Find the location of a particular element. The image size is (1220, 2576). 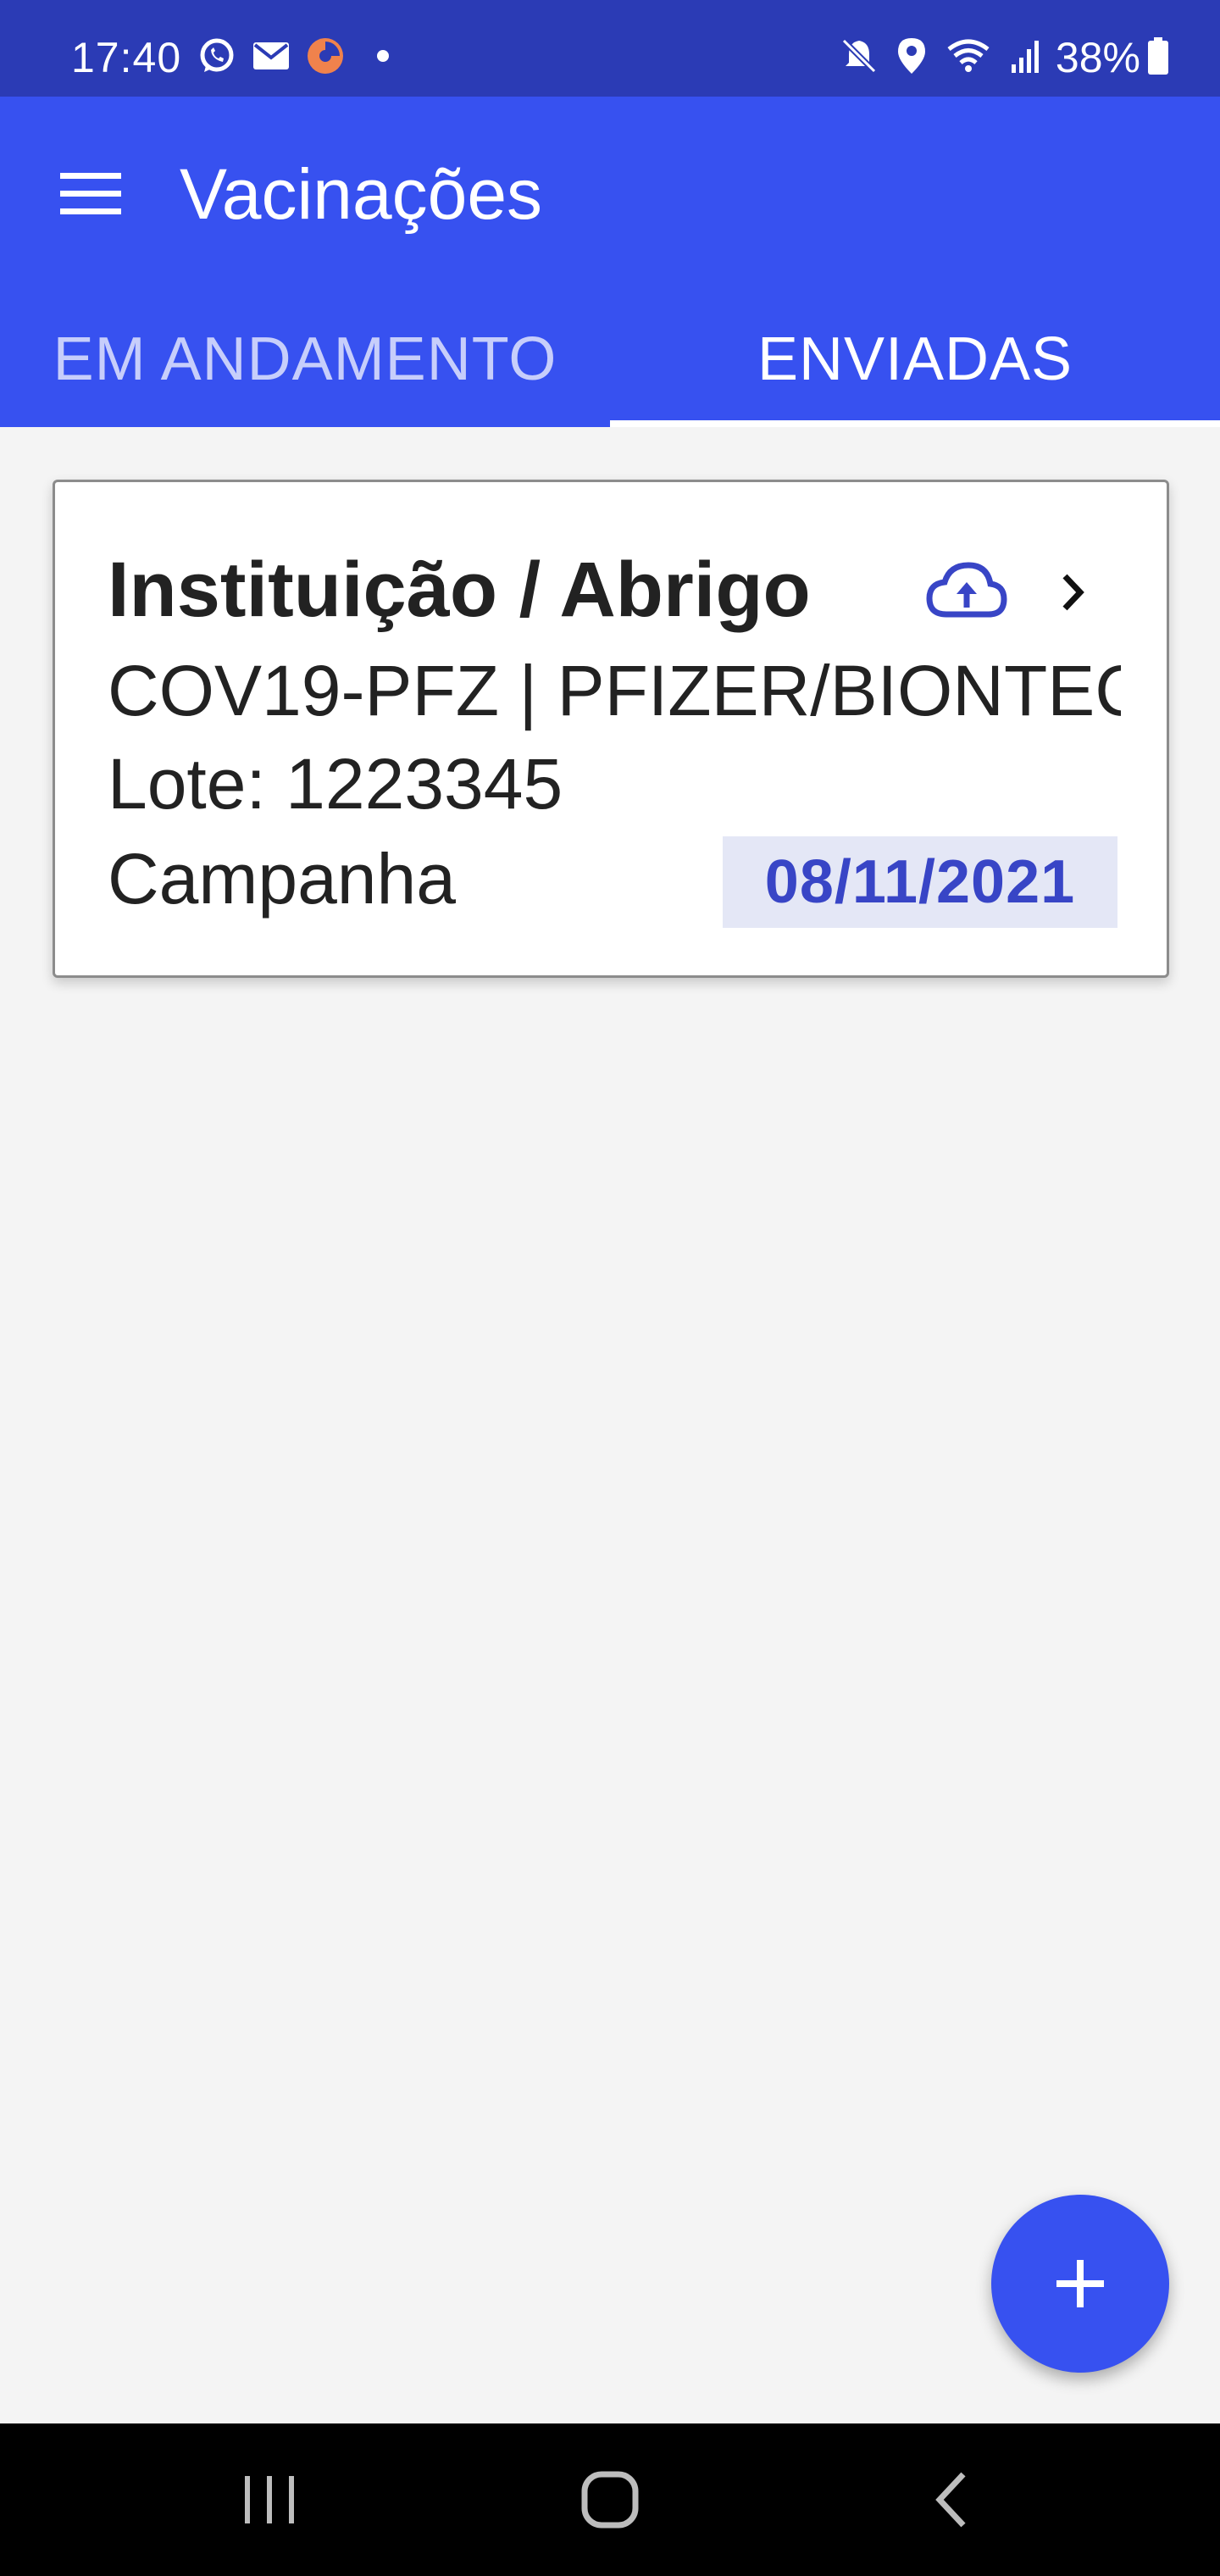

status-left: 17:40 is located at coordinates (230, 58).